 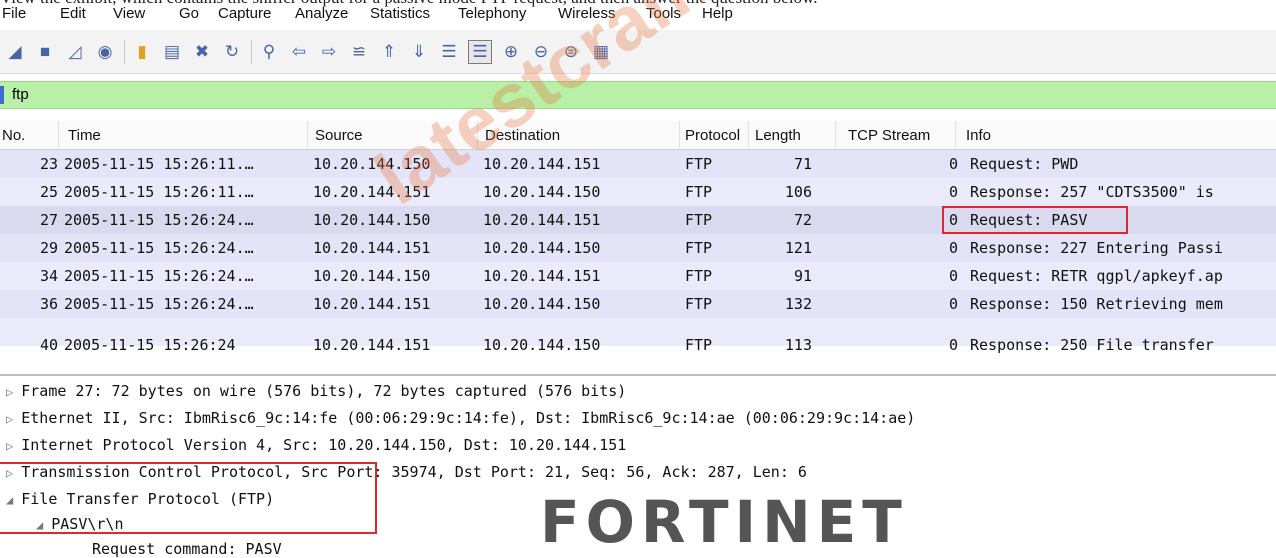 I want to click on menu-view: View, so click(x=129, y=13).